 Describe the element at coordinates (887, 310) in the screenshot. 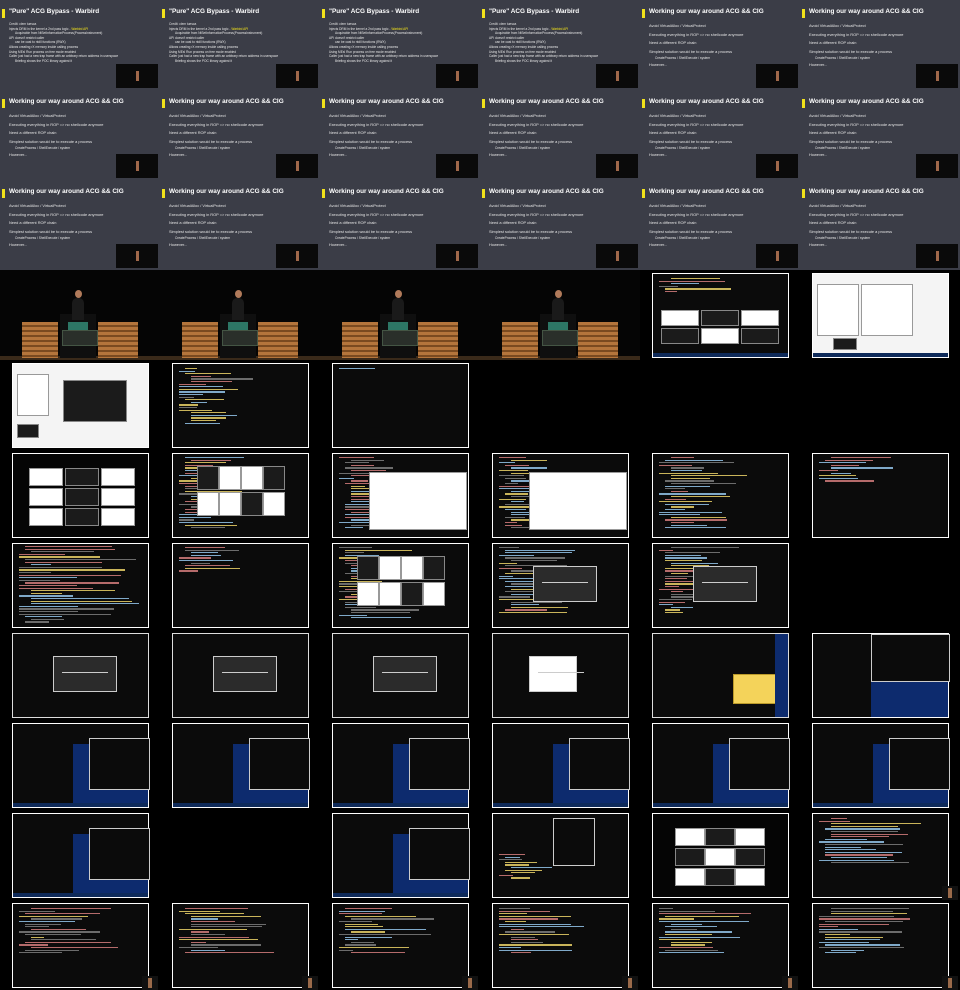

I see `explorer-list` at that location.